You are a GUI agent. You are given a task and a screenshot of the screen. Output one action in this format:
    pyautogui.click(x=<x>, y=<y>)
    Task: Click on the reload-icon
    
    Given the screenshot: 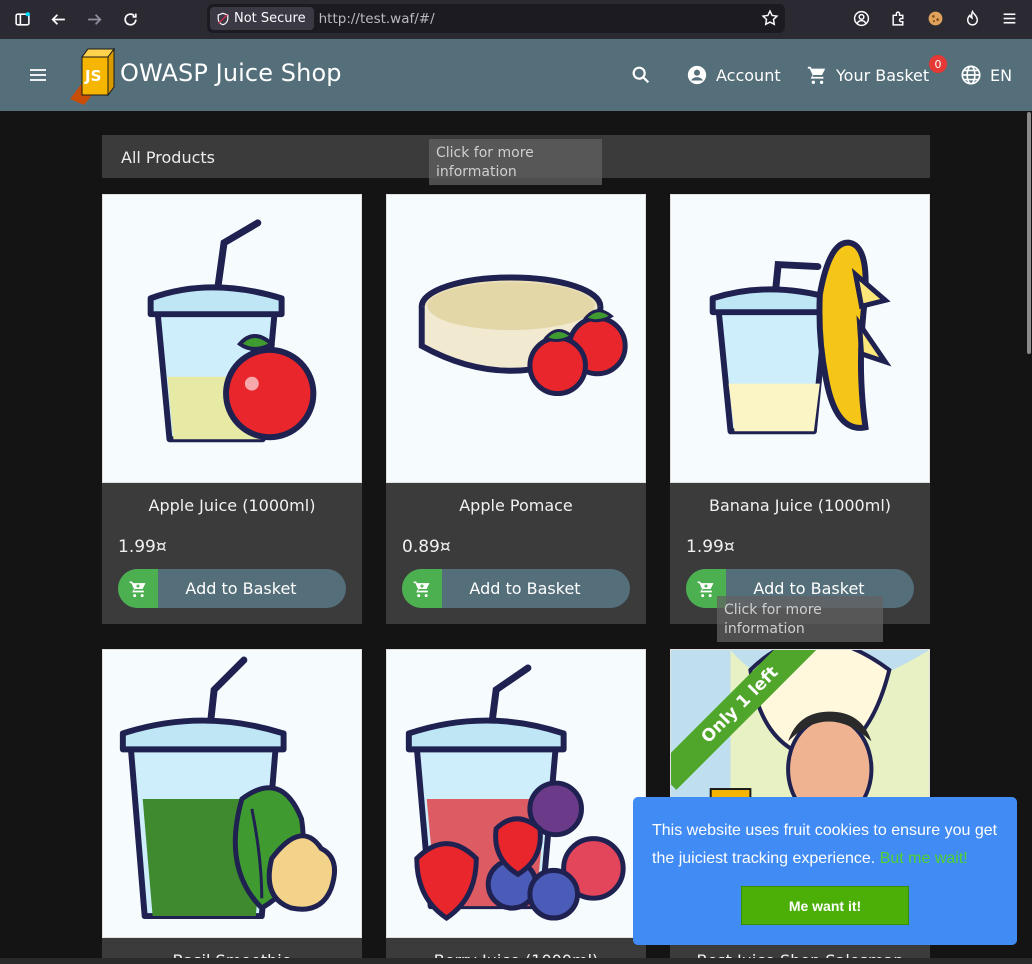 What is the action you would take?
    pyautogui.click(x=130, y=20)
    